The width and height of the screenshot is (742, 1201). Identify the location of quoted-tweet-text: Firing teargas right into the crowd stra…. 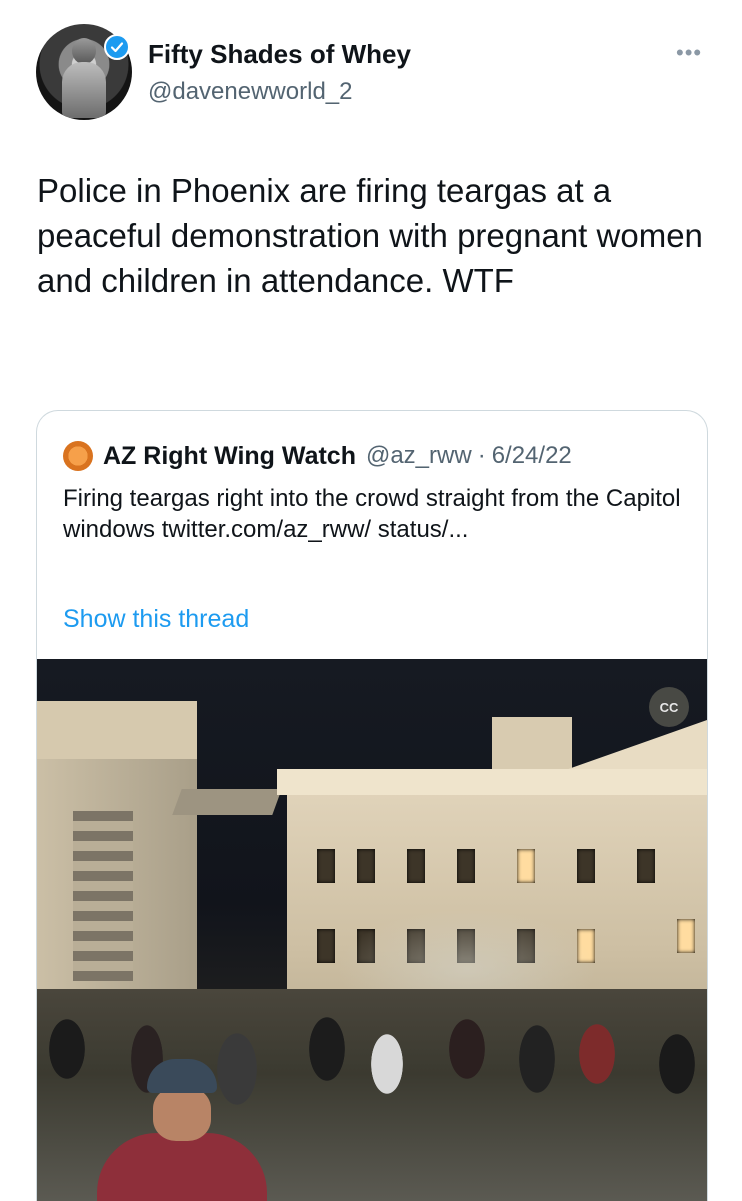
(372, 514).